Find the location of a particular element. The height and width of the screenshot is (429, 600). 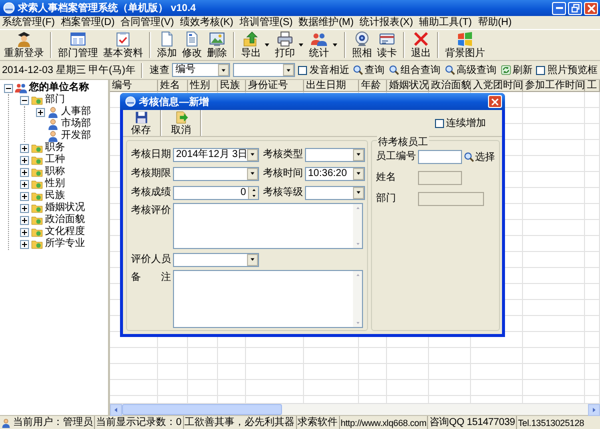

status-text: 当前显示记录数：0 is located at coordinates (139, 422).